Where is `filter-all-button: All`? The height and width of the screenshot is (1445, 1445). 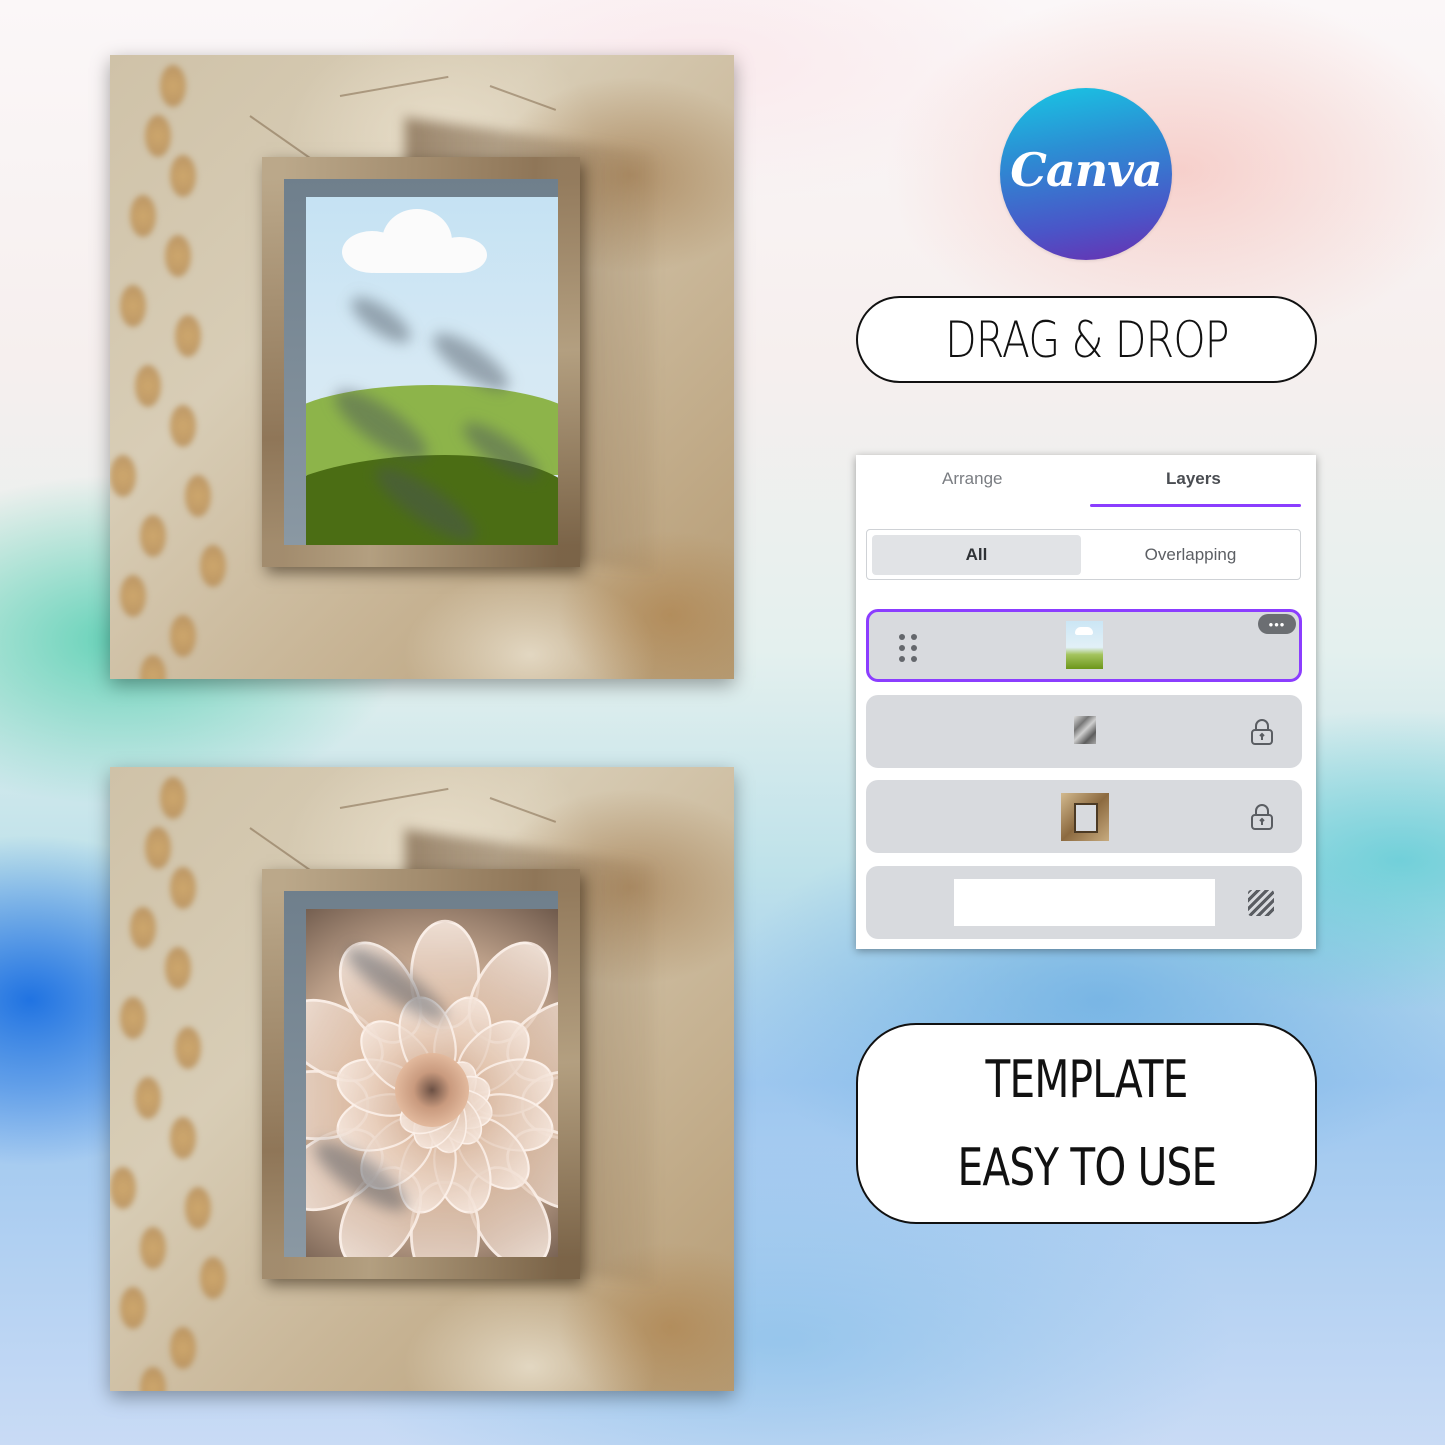 filter-all-button: All is located at coordinates (976, 555).